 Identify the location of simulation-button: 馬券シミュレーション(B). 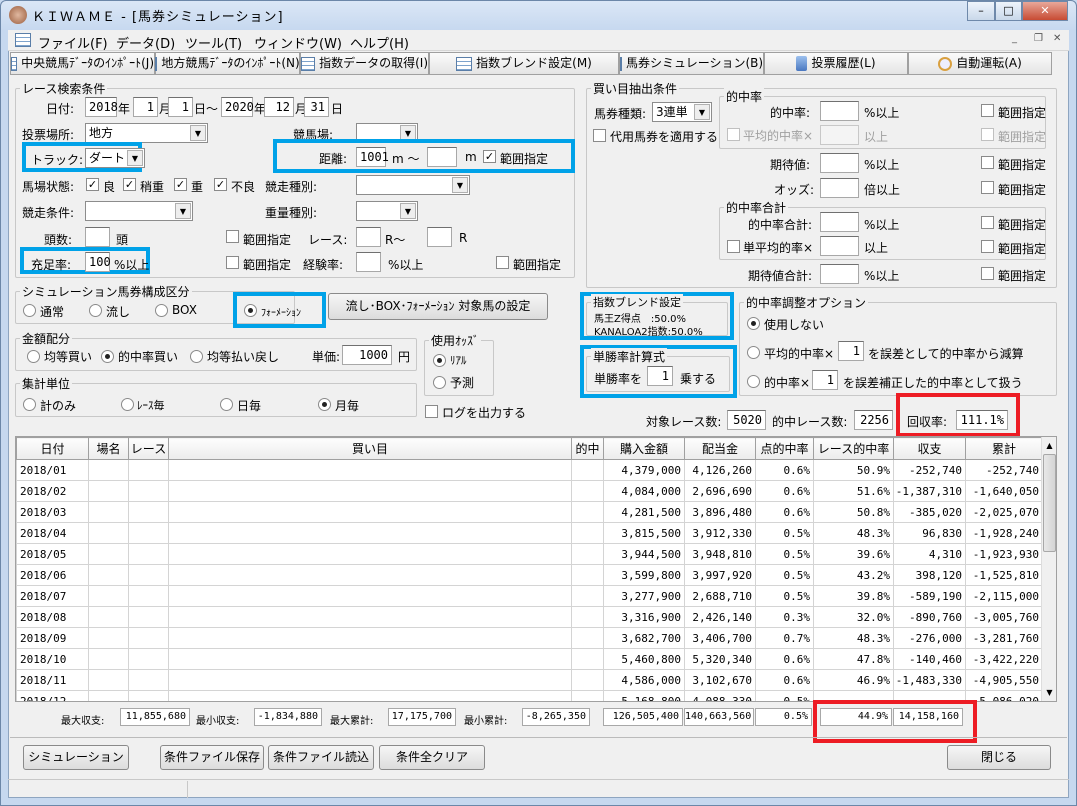
(691, 63).